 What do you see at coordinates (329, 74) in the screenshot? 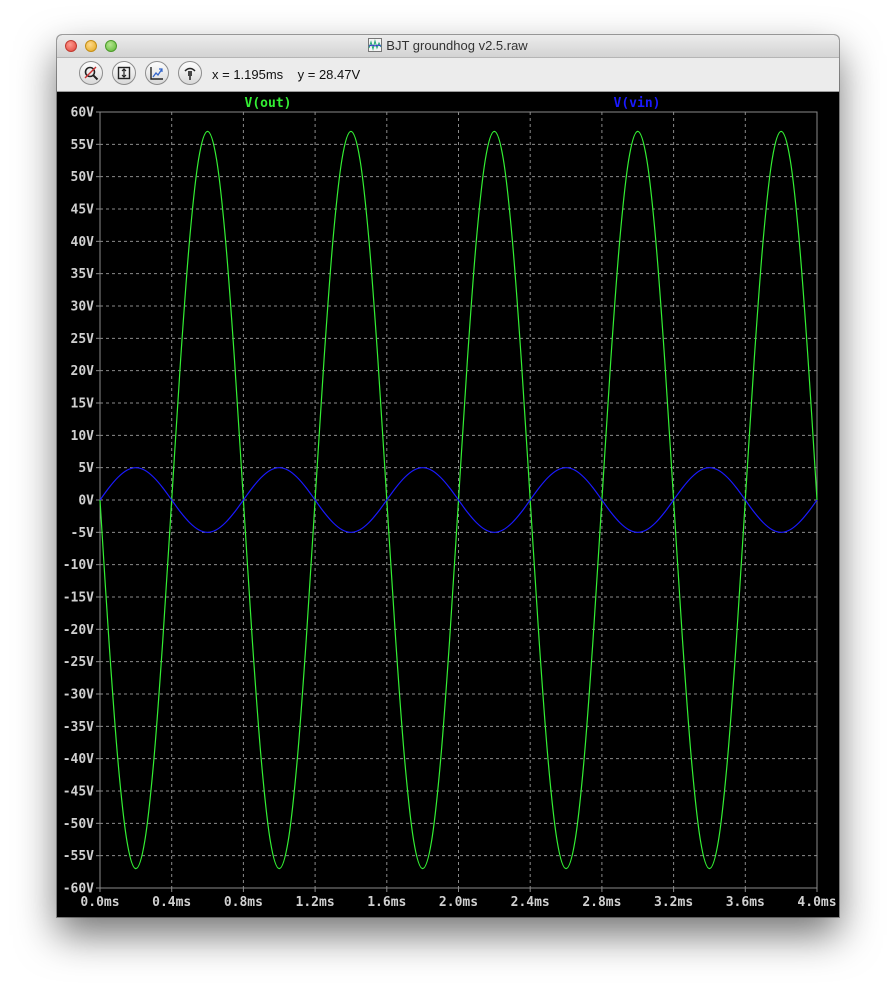
I see `cursor-y-readout: y = 28.47V` at bounding box center [329, 74].